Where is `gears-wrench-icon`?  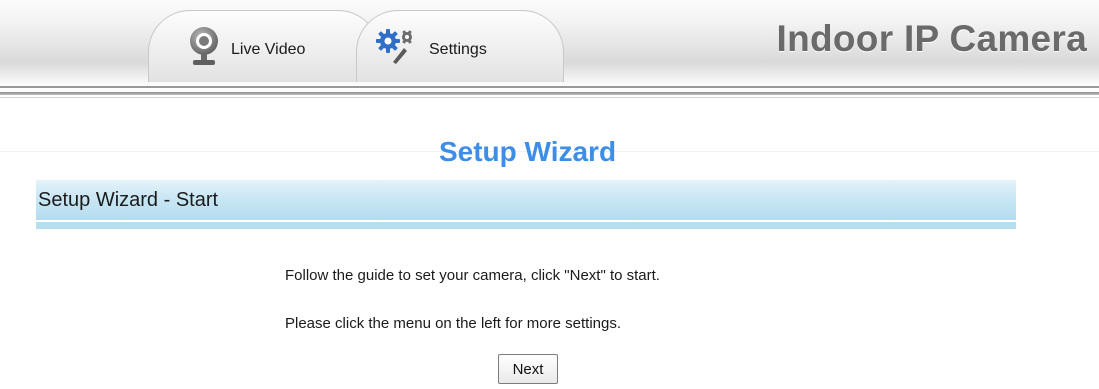 gears-wrench-icon is located at coordinates (396, 48).